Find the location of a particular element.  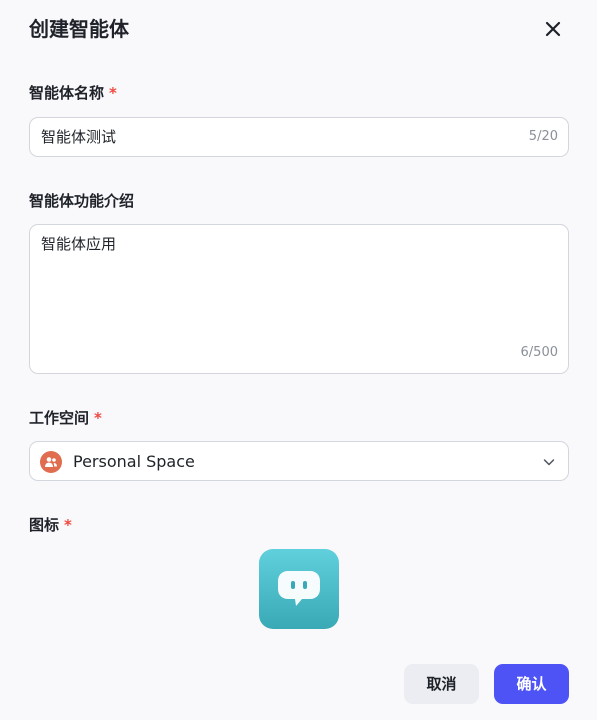

name-label-text: 智能体名称 is located at coordinates (67, 93).